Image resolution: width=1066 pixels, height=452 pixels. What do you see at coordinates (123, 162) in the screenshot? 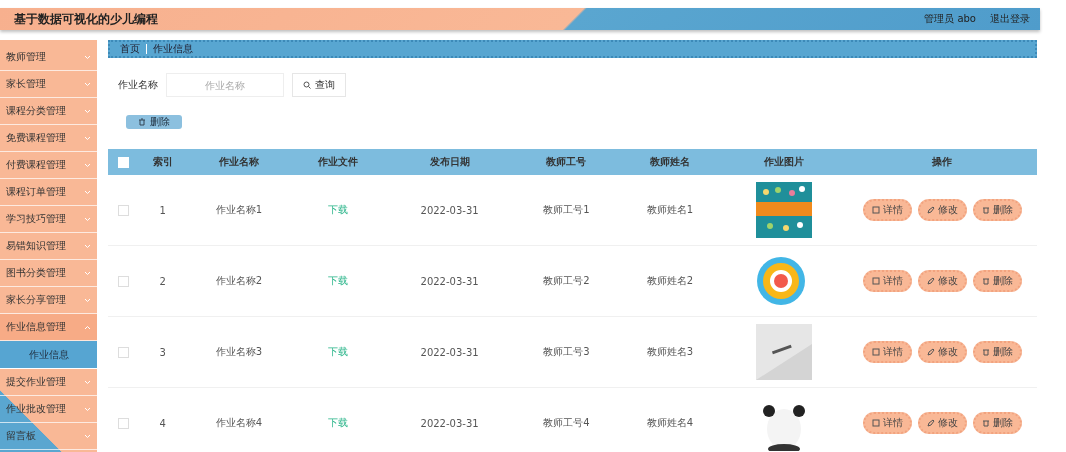
I see `select-all-checkbox` at bounding box center [123, 162].